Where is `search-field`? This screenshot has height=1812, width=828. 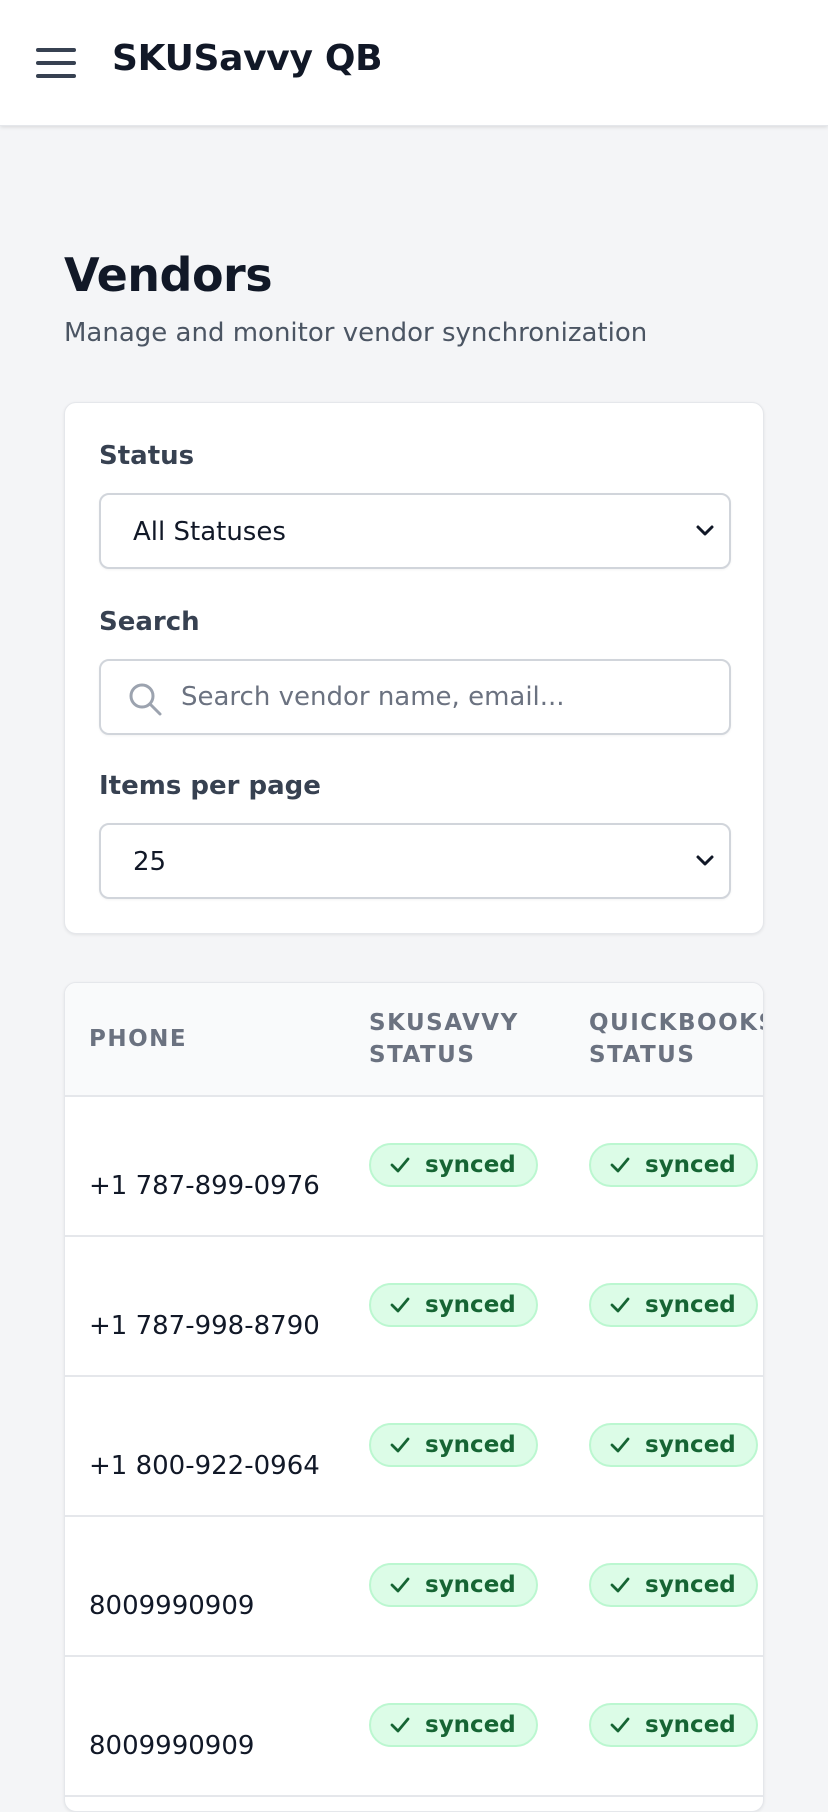
search-field is located at coordinates (415, 697).